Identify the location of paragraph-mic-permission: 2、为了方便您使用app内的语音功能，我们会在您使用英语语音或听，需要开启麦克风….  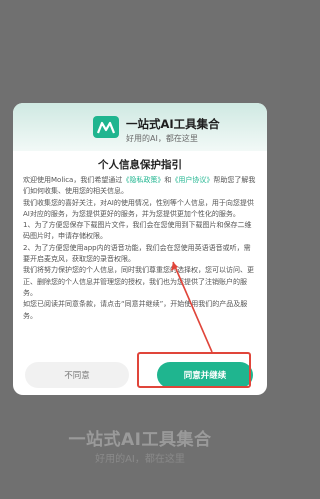
(137, 253).